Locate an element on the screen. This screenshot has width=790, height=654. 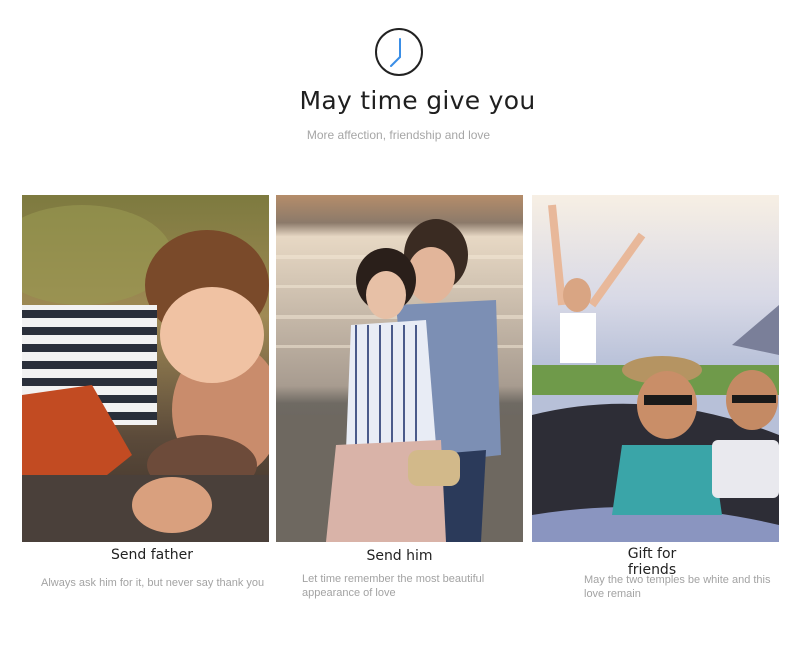
clock-icon is located at coordinates (399, 52).